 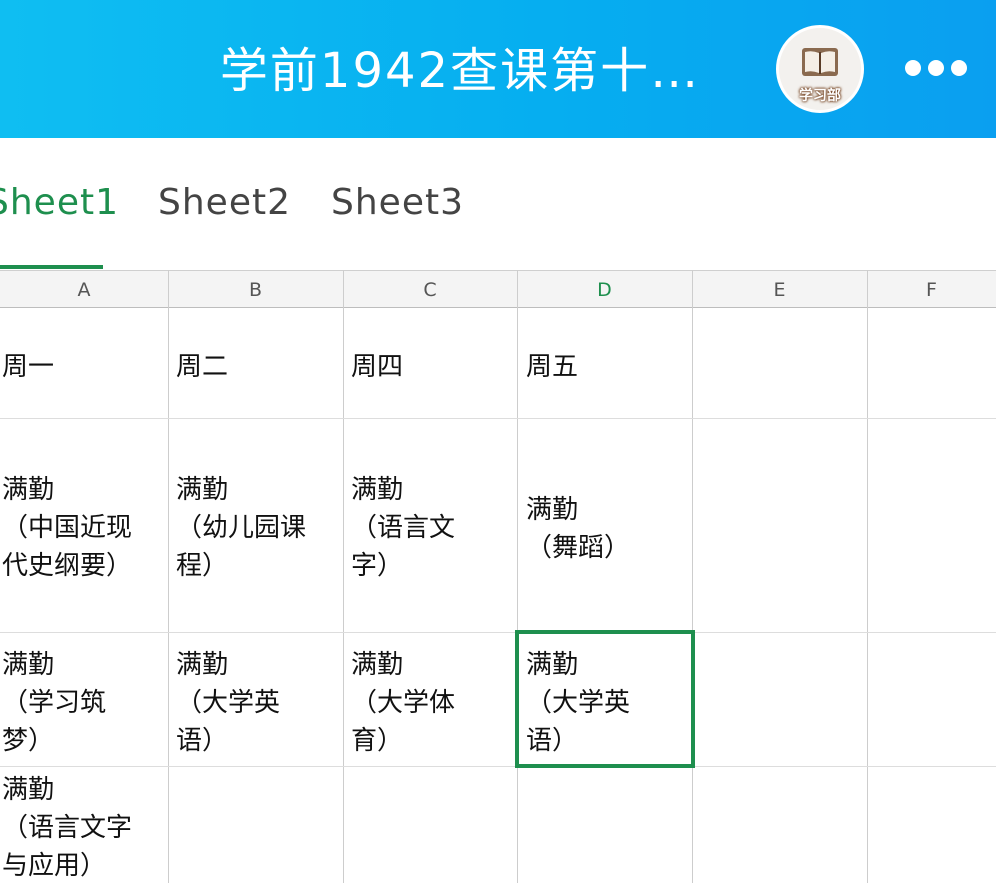 I want to click on column-header-a: A, so click(x=84, y=289).